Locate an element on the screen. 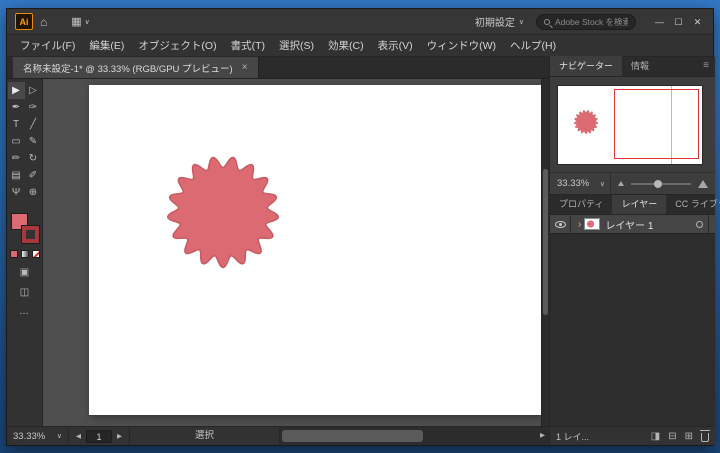 Image resolution: width=720 pixels, height=453 pixels. pencil-tool: ✏ is located at coordinates (16, 158).